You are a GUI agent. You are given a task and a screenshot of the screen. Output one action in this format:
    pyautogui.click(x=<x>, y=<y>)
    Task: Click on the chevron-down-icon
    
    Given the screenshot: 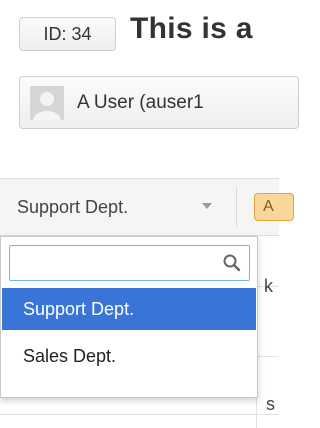 What is the action you would take?
    pyautogui.click(x=207, y=206)
    